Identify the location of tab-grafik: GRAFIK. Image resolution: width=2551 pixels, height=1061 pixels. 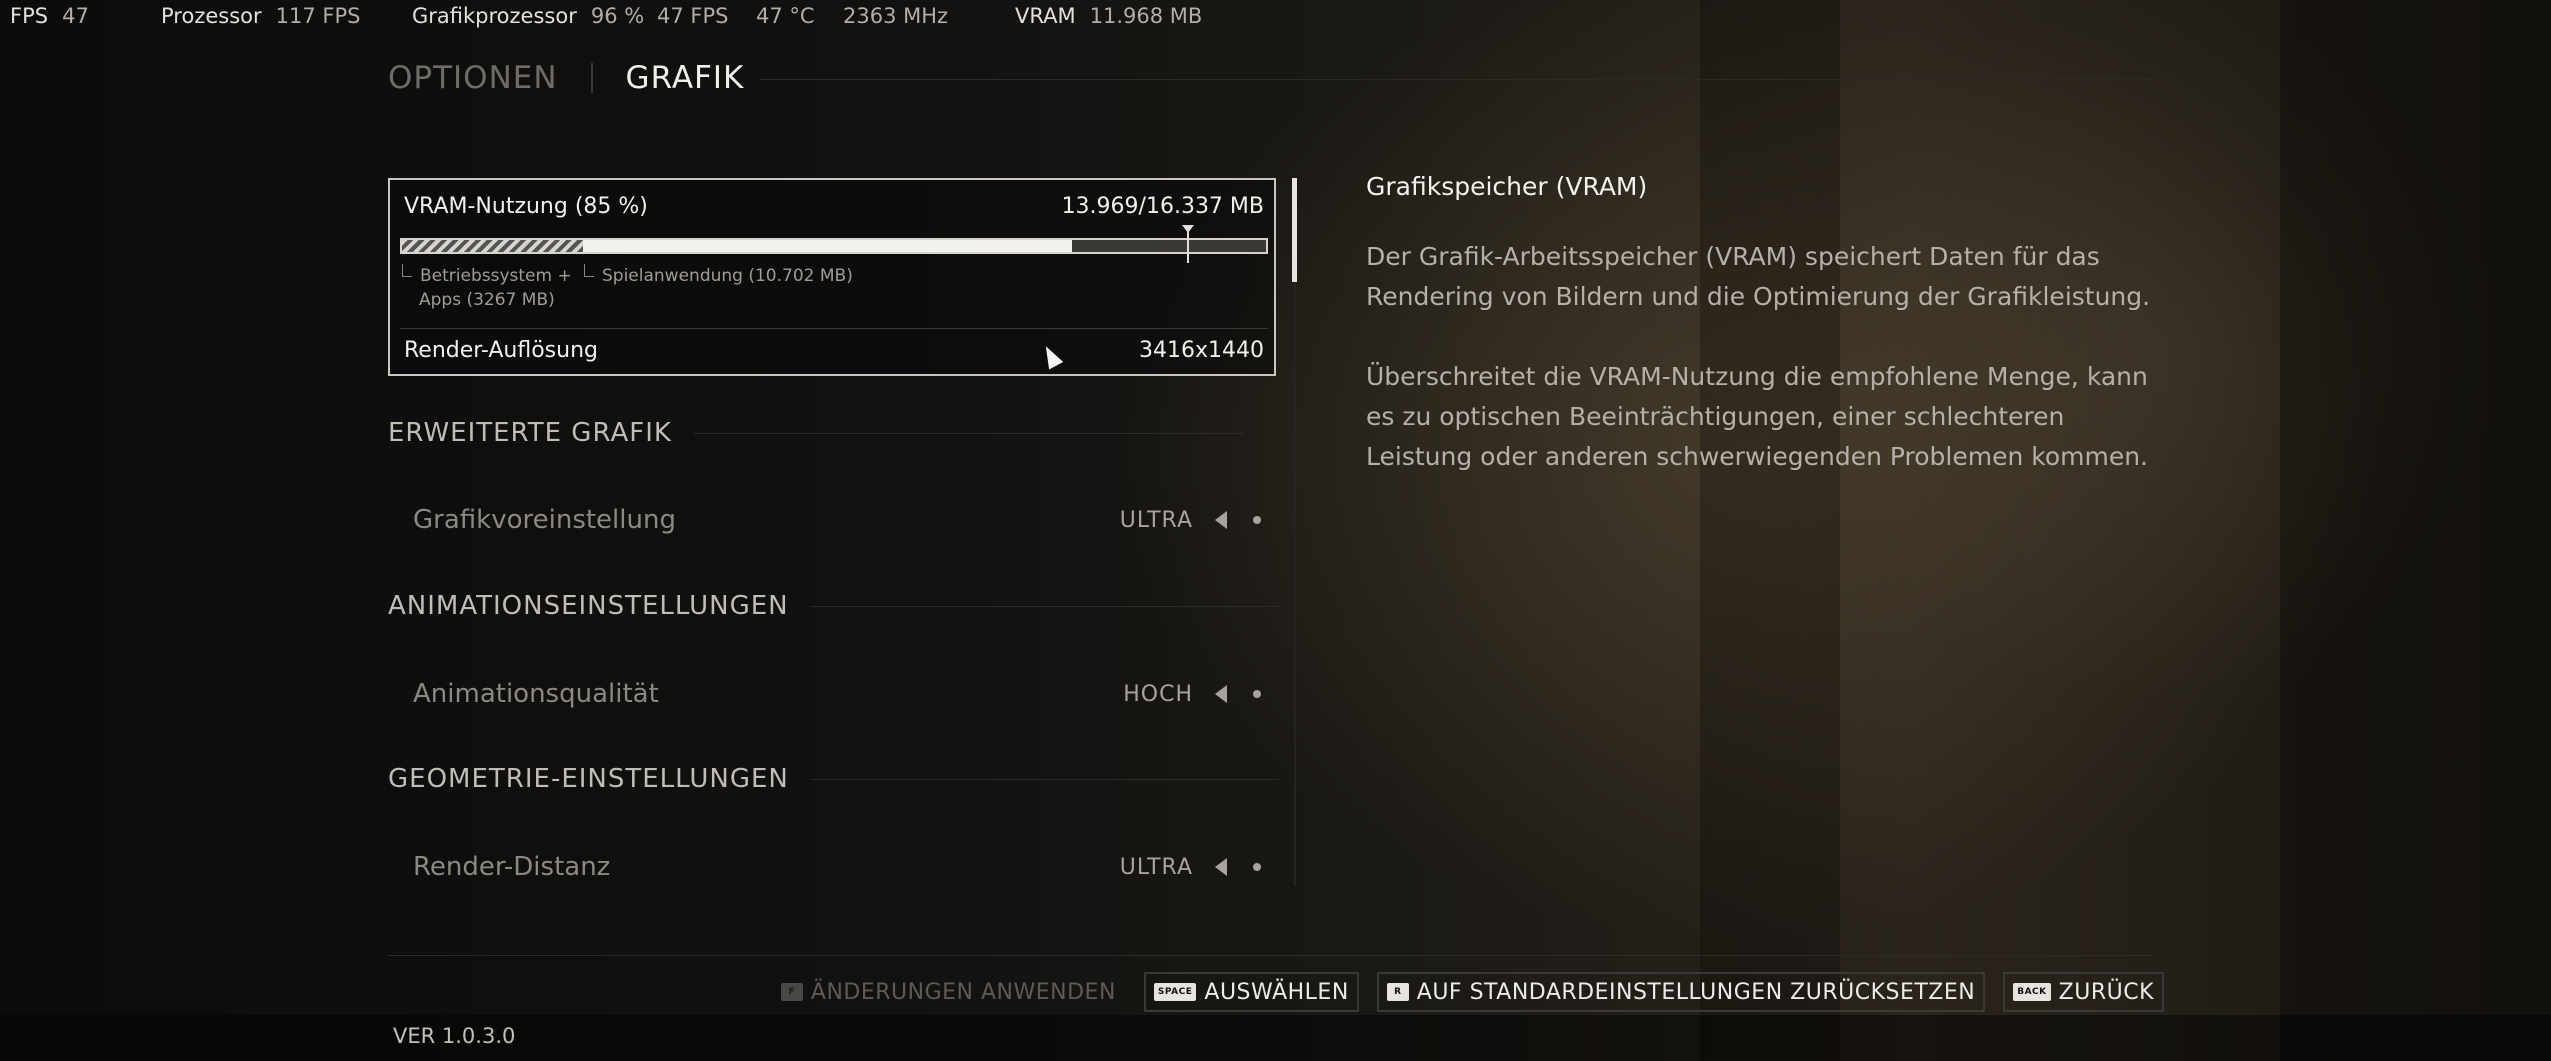
(685, 78).